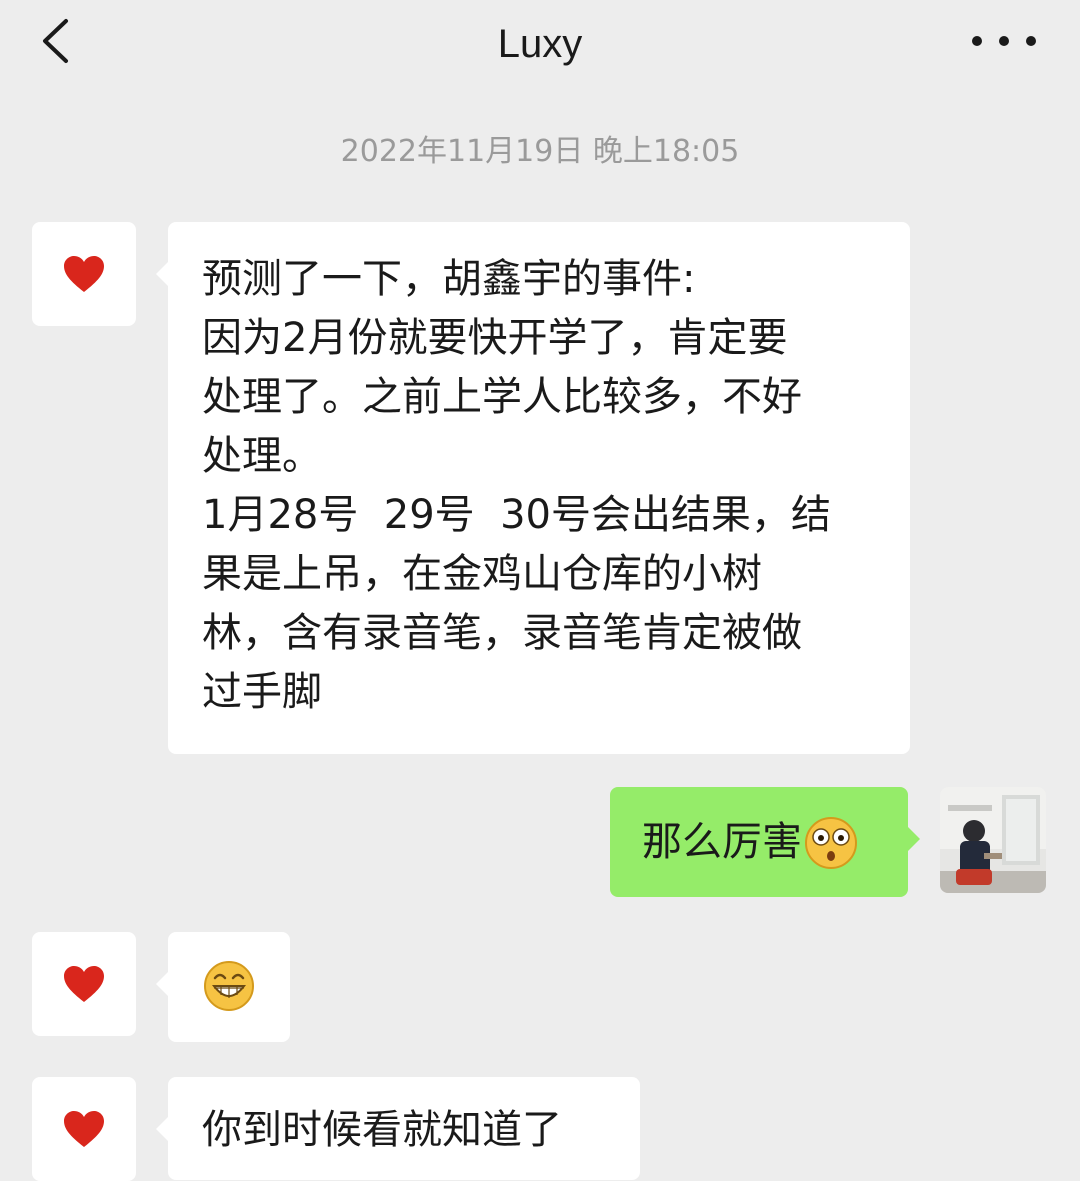 This screenshot has height=1181, width=1080. What do you see at coordinates (382, 1130) in the screenshot?
I see `message-text: 你到时候看就知道了` at bounding box center [382, 1130].